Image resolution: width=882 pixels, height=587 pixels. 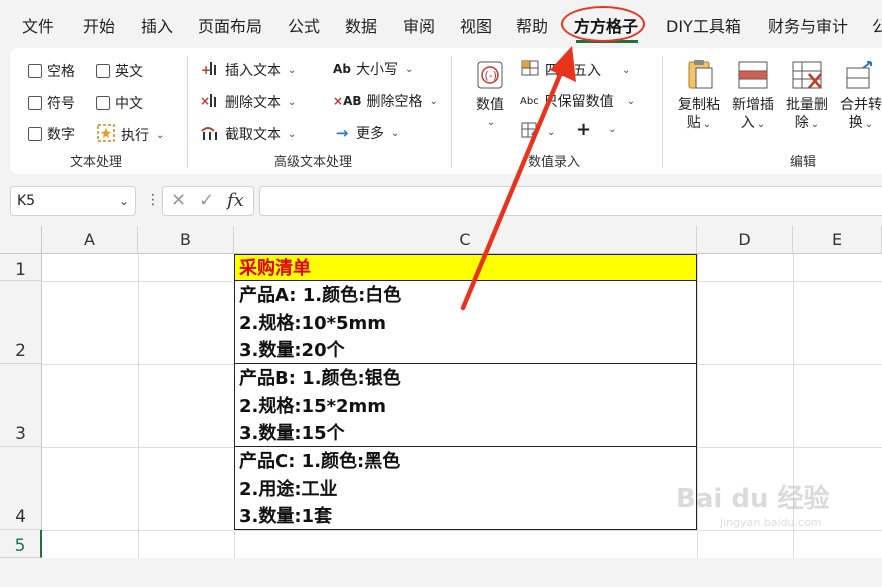 I want to click on clipboard-icon, so click(x=699, y=75).